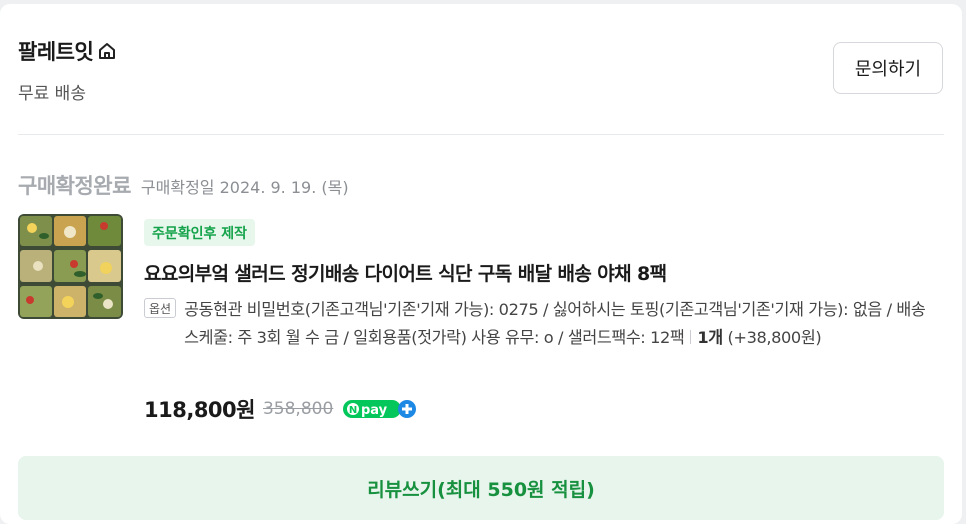 The width and height of the screenshot is (966, 524). Describe the element at coordinates (774, 337) in the screenshot. I see `extra-price: (+38,800원)` at that location.